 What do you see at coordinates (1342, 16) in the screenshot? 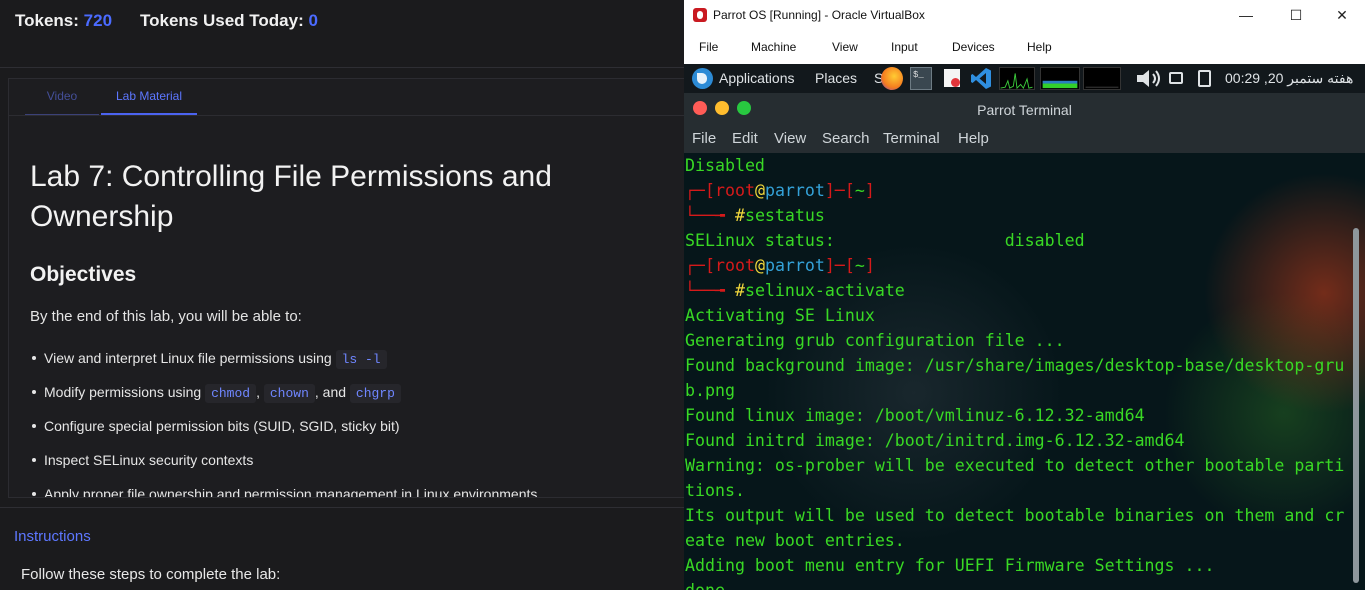
I see `close-button: ✕` at bounding box center [1342, 16].